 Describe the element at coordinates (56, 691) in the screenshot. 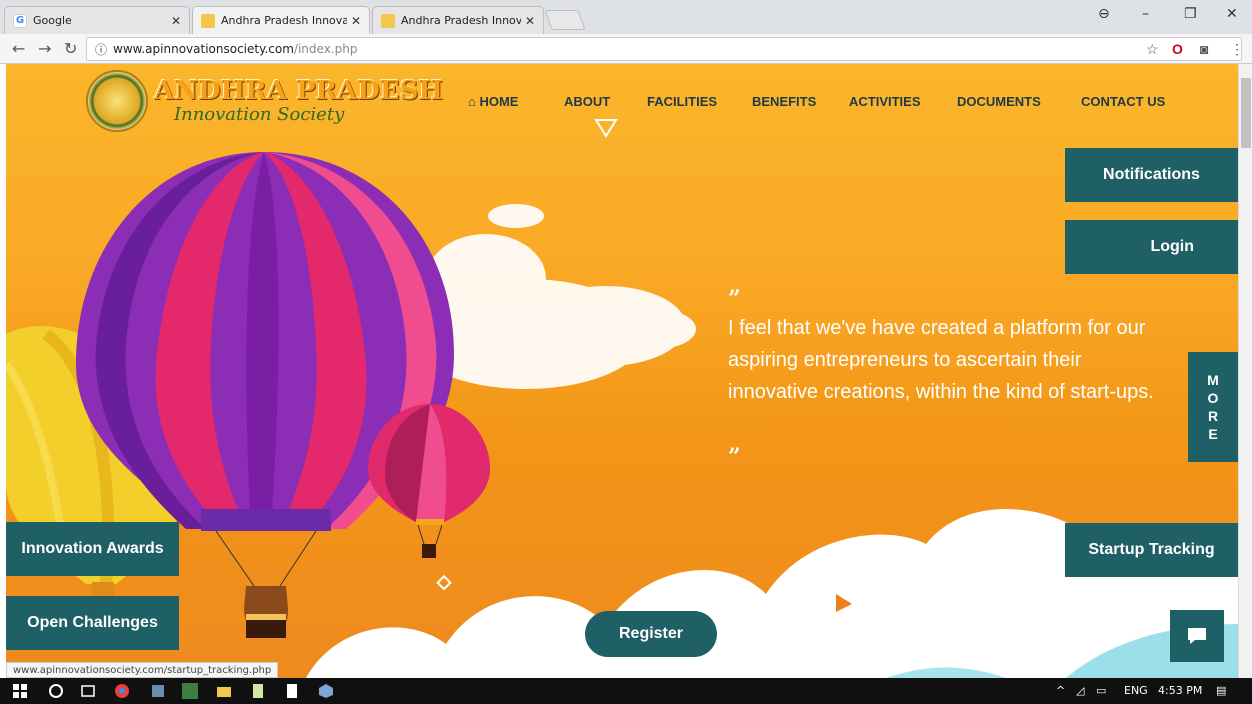

I see `search-icon` at that location.